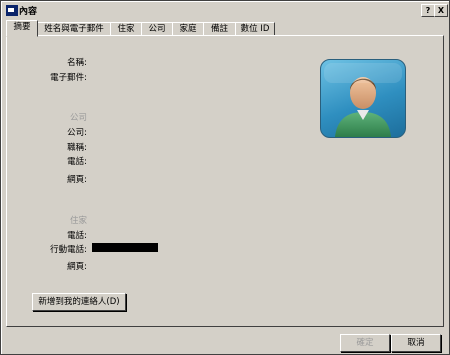 This screenshot has height=355, width=450. I want to click on company-web-label: 網頁:, so click(77, 180).